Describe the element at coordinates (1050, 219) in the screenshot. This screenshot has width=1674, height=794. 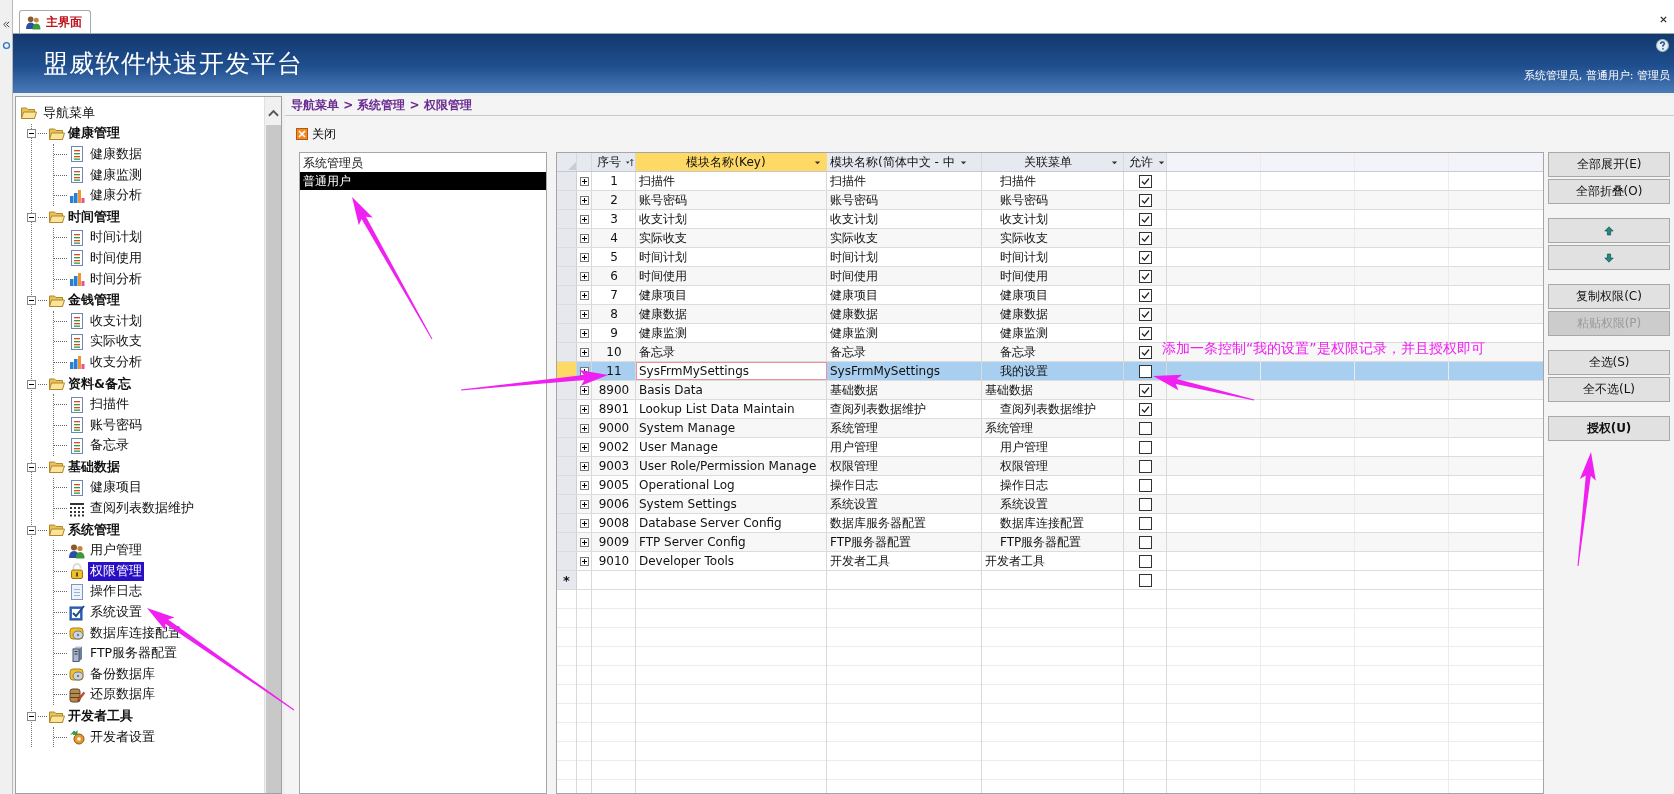
I see `table-row: 3 收支计划 收支计划 收支计划` at that location.